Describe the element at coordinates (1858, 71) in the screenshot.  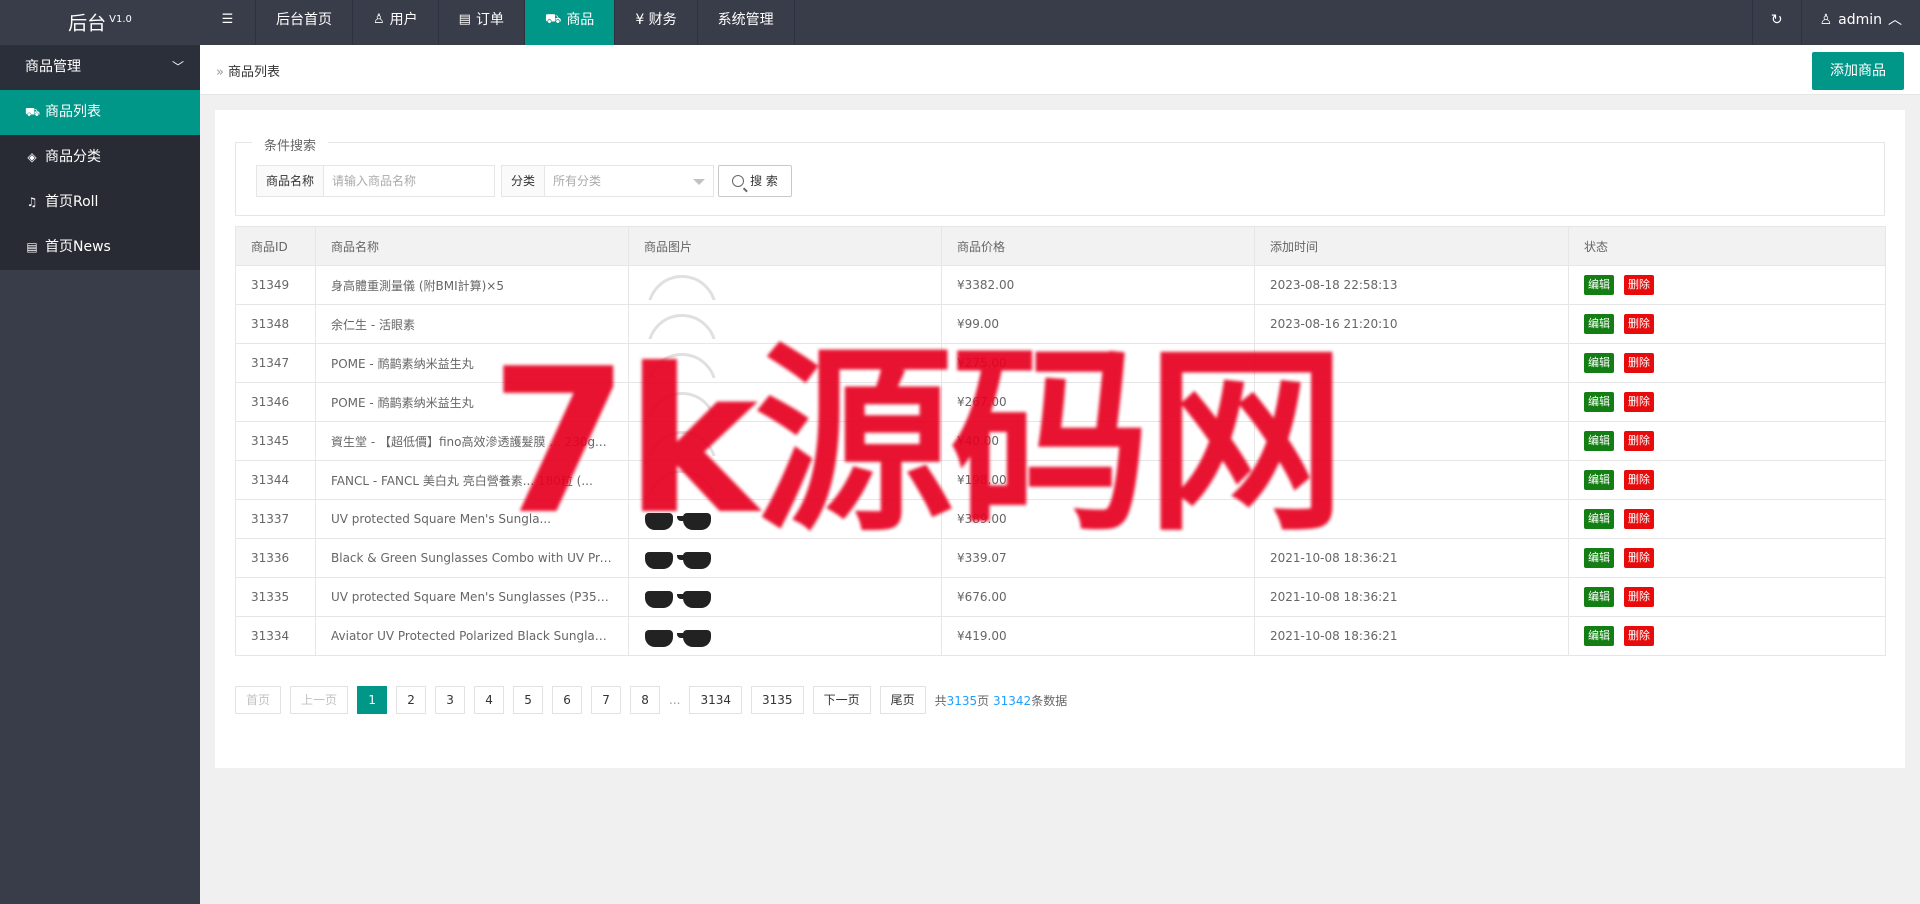
I see `add-product-button: 添加商品` at that location.